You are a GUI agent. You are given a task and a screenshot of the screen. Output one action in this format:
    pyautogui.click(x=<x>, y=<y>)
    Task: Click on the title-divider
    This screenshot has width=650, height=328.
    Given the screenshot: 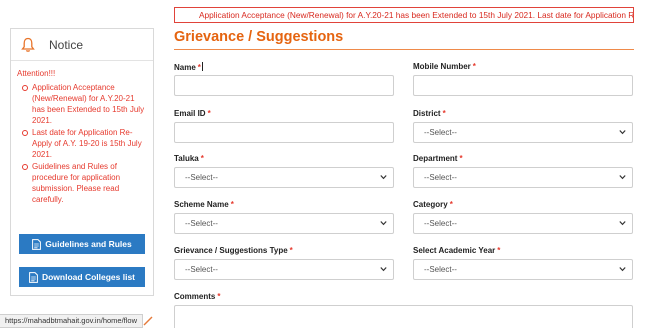 What is the action you would take?
    pyautogui.click(x=404, y=49)
    